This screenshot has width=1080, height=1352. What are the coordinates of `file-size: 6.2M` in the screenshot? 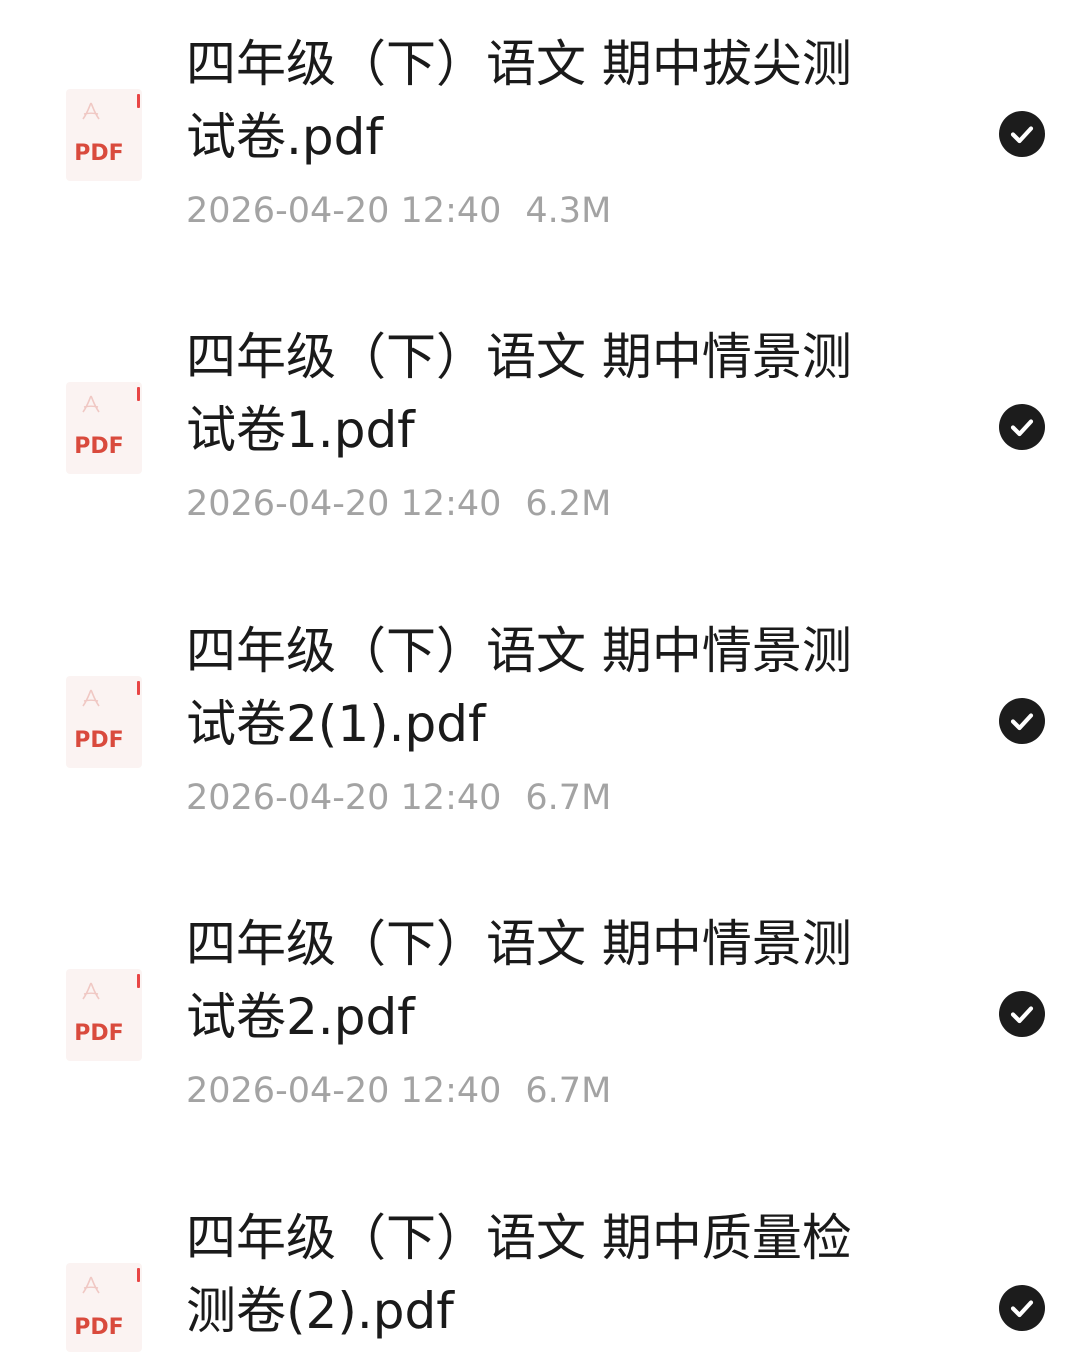 It's located at (568, 504).